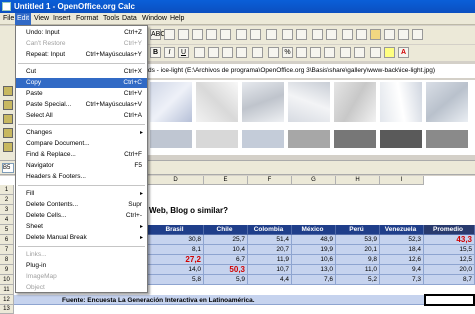 This screenshot has height=314, width=475. Describe the element at coordinates (8, 168) in the screenshot. I see `name-box: B5` at that location.